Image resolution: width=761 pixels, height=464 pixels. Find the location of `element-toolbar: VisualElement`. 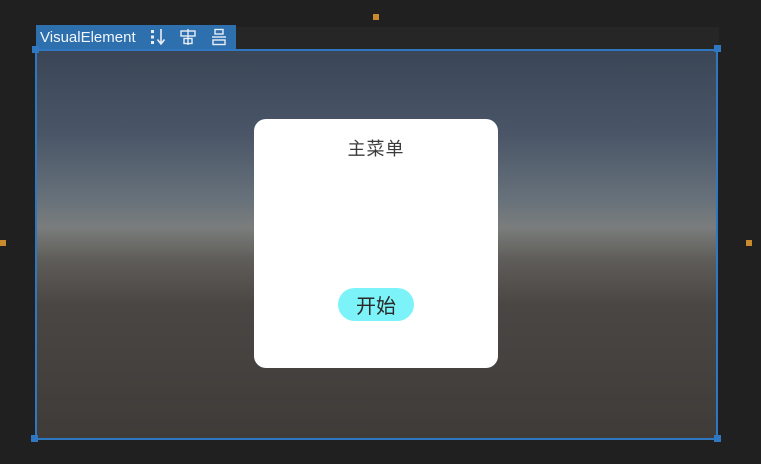

element-toolbar: VisualElement is located at coordinates (136, 37).